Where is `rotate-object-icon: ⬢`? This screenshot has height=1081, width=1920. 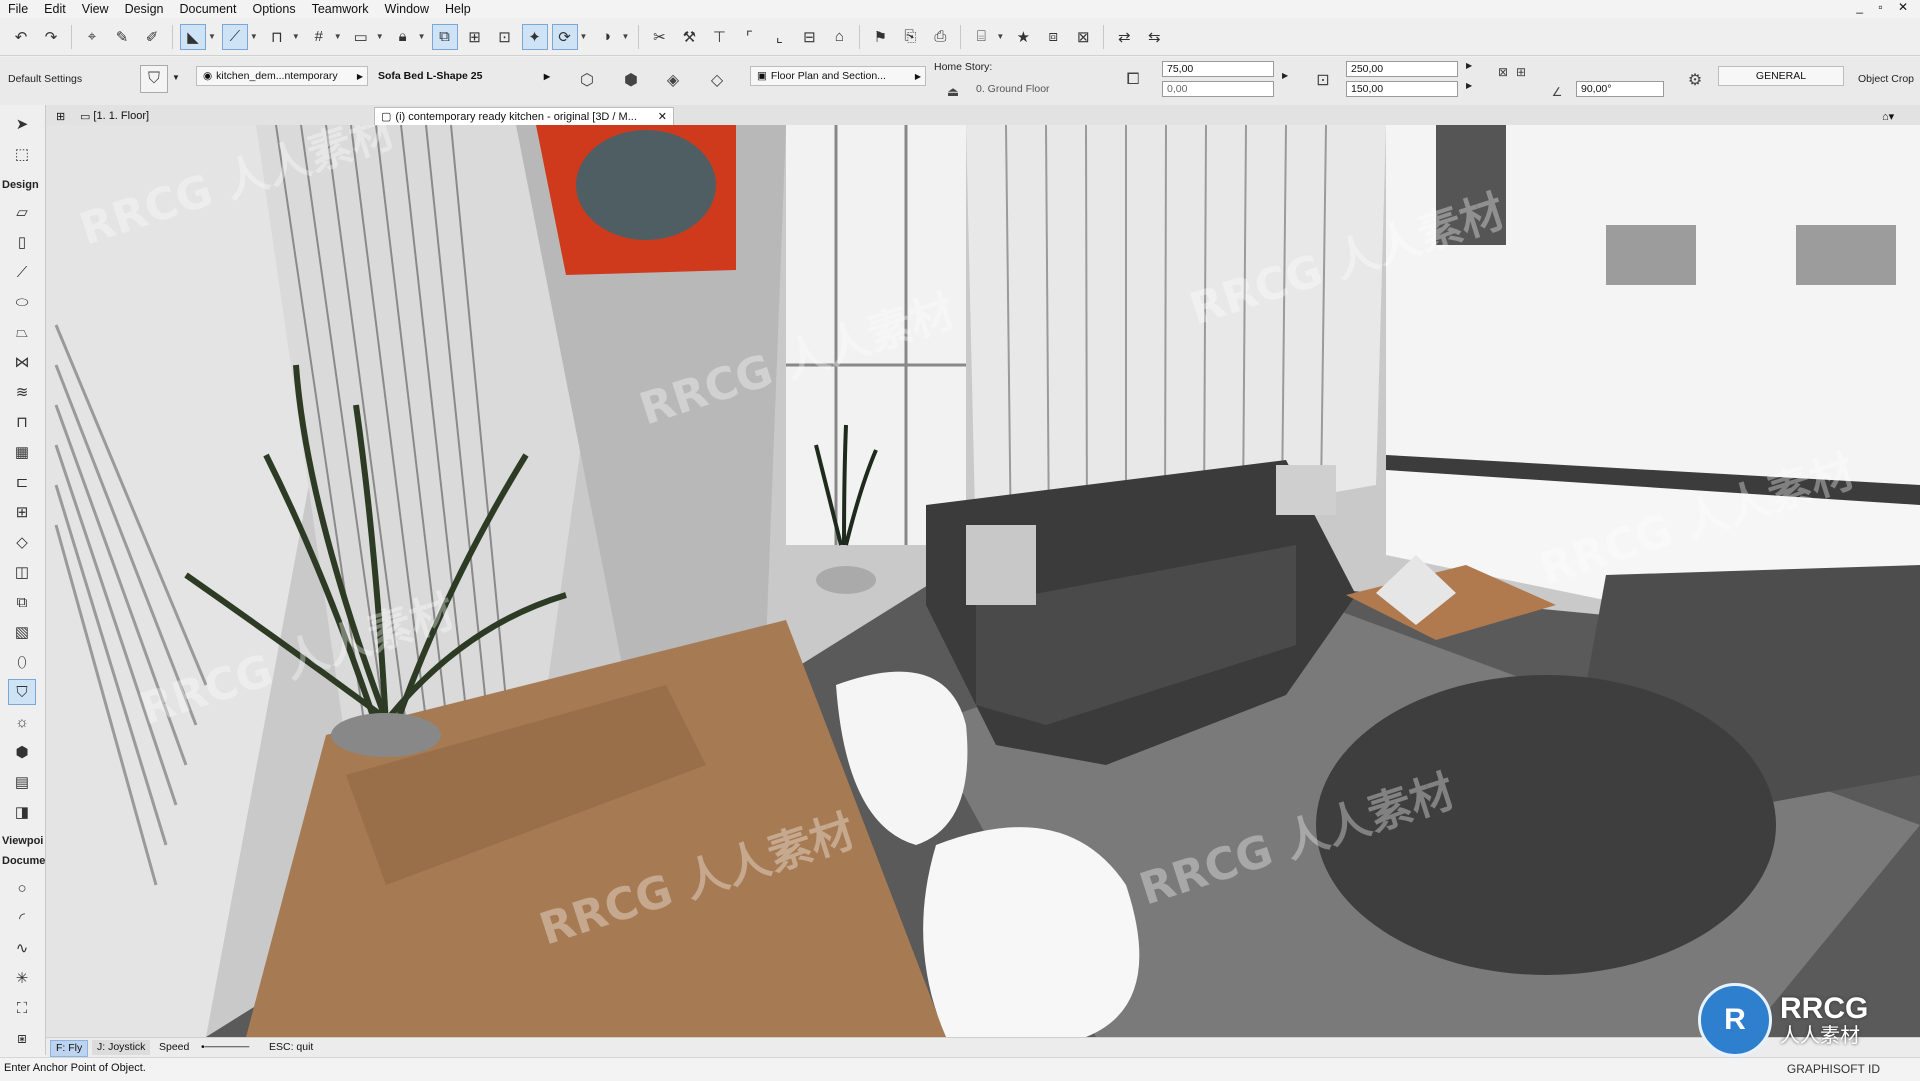 rotate-object-icon: ⬢ is located at coordinates (631, 80).